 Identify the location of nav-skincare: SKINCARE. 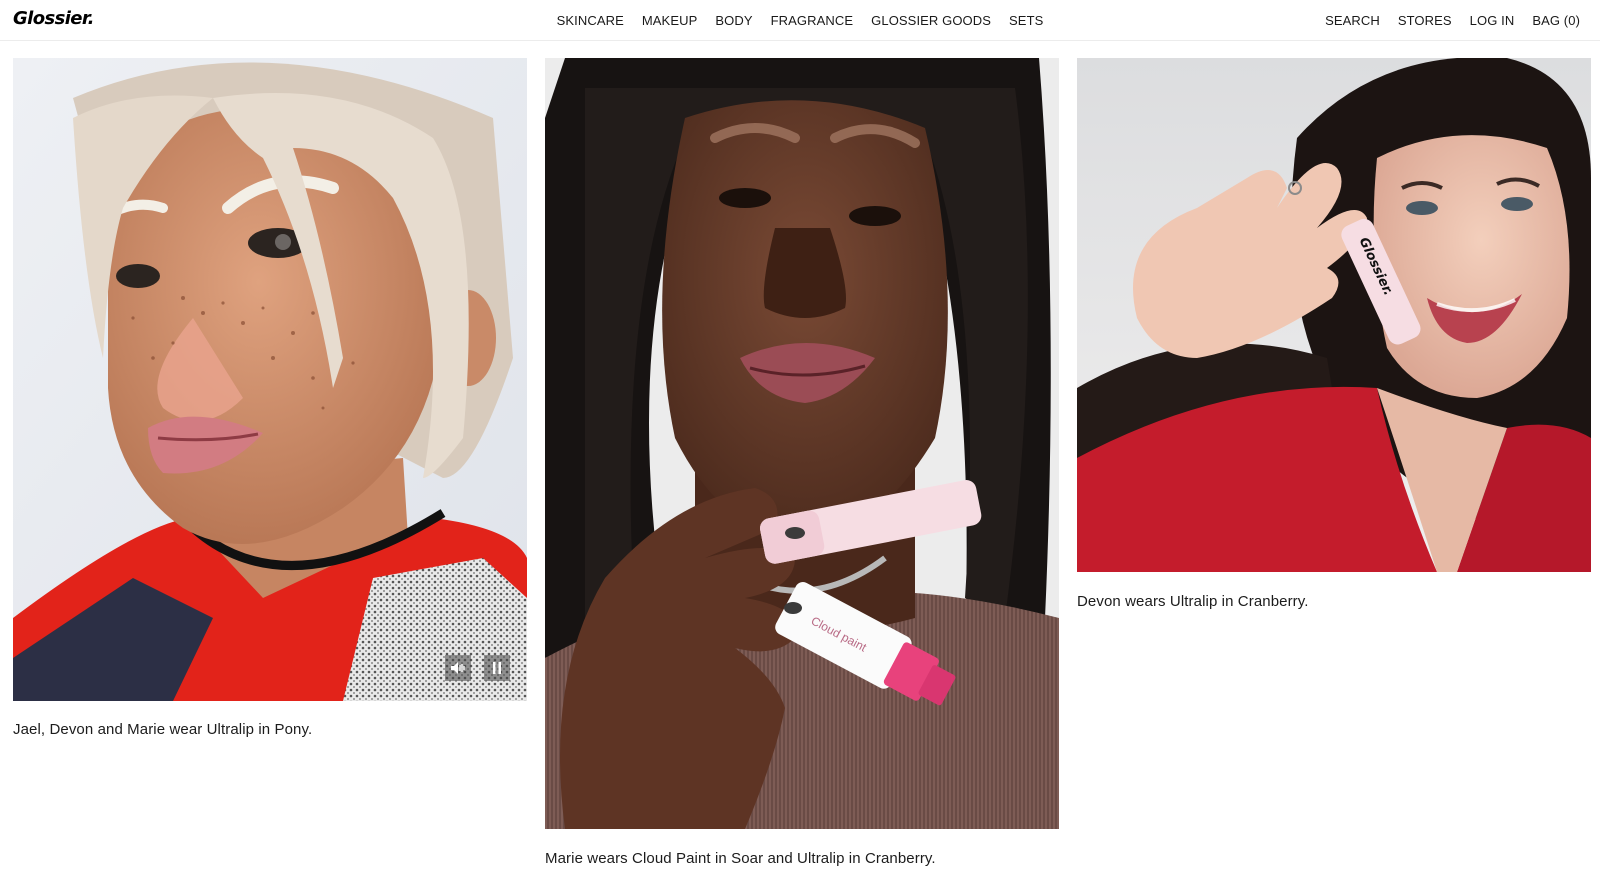
(590, 20).